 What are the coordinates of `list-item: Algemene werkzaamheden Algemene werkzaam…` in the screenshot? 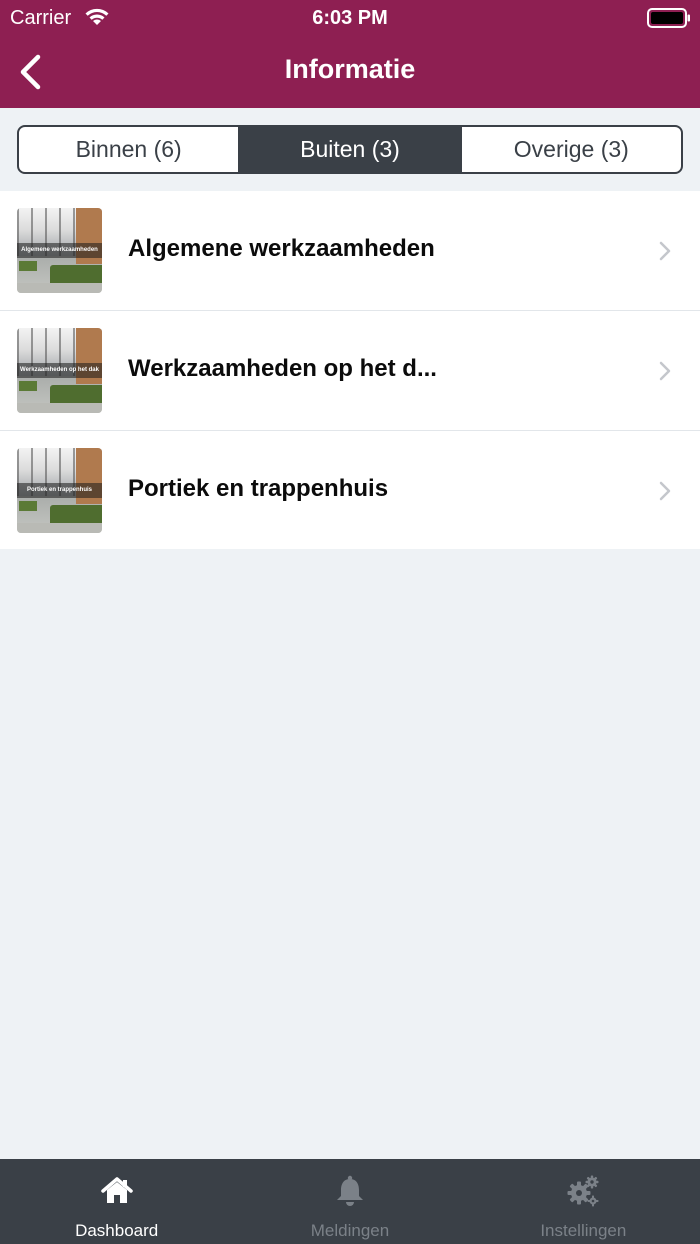 It's located at (350, 251).